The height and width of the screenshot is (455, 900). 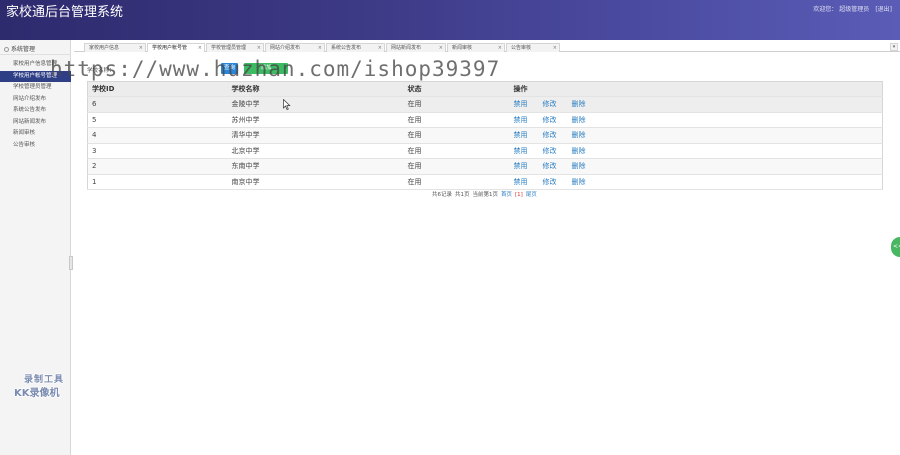 I want to click on tab-site-intro: 网站介绍发布 ×, so click(x=295, y=47).